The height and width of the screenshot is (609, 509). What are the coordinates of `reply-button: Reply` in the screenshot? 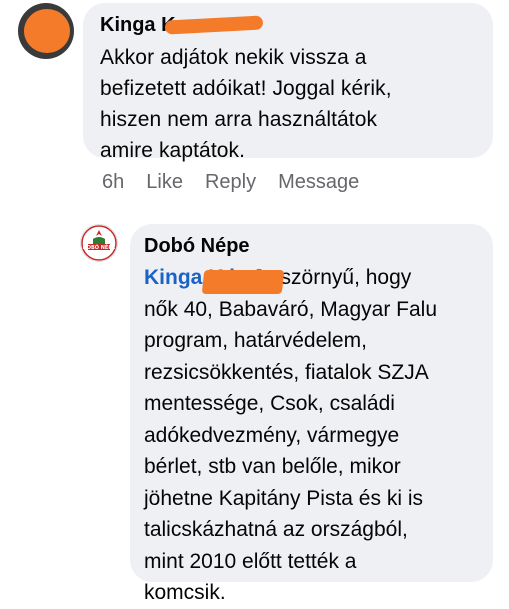 It's located at (230, 182).